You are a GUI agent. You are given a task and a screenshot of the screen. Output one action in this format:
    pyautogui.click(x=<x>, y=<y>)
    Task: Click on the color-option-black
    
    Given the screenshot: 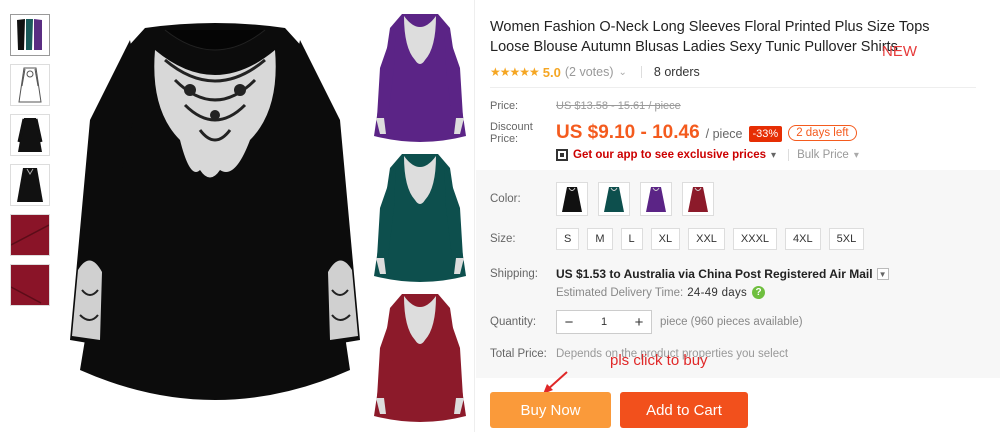 What is the action you would take?
    pyautogui.click(x=572, y=199)
    